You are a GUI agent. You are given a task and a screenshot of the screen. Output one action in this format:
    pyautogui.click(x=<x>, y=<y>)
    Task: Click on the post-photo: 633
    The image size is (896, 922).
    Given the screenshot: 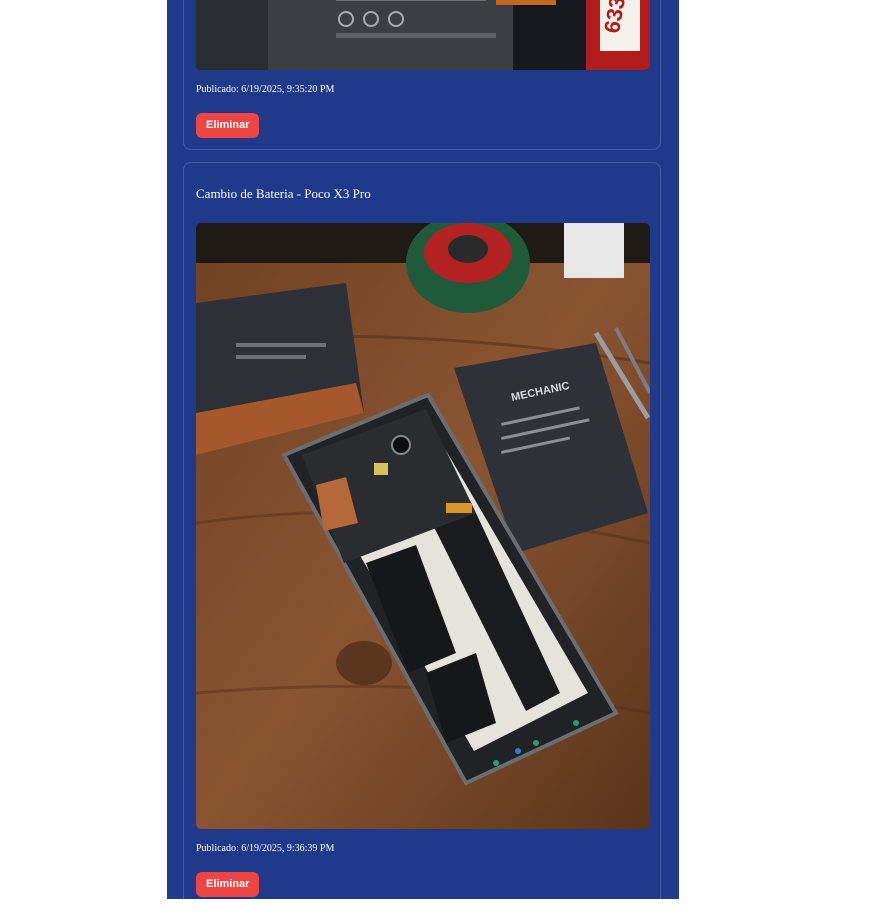 What is the action you would take?
    pyautogui.click(x=423, y=35)
    